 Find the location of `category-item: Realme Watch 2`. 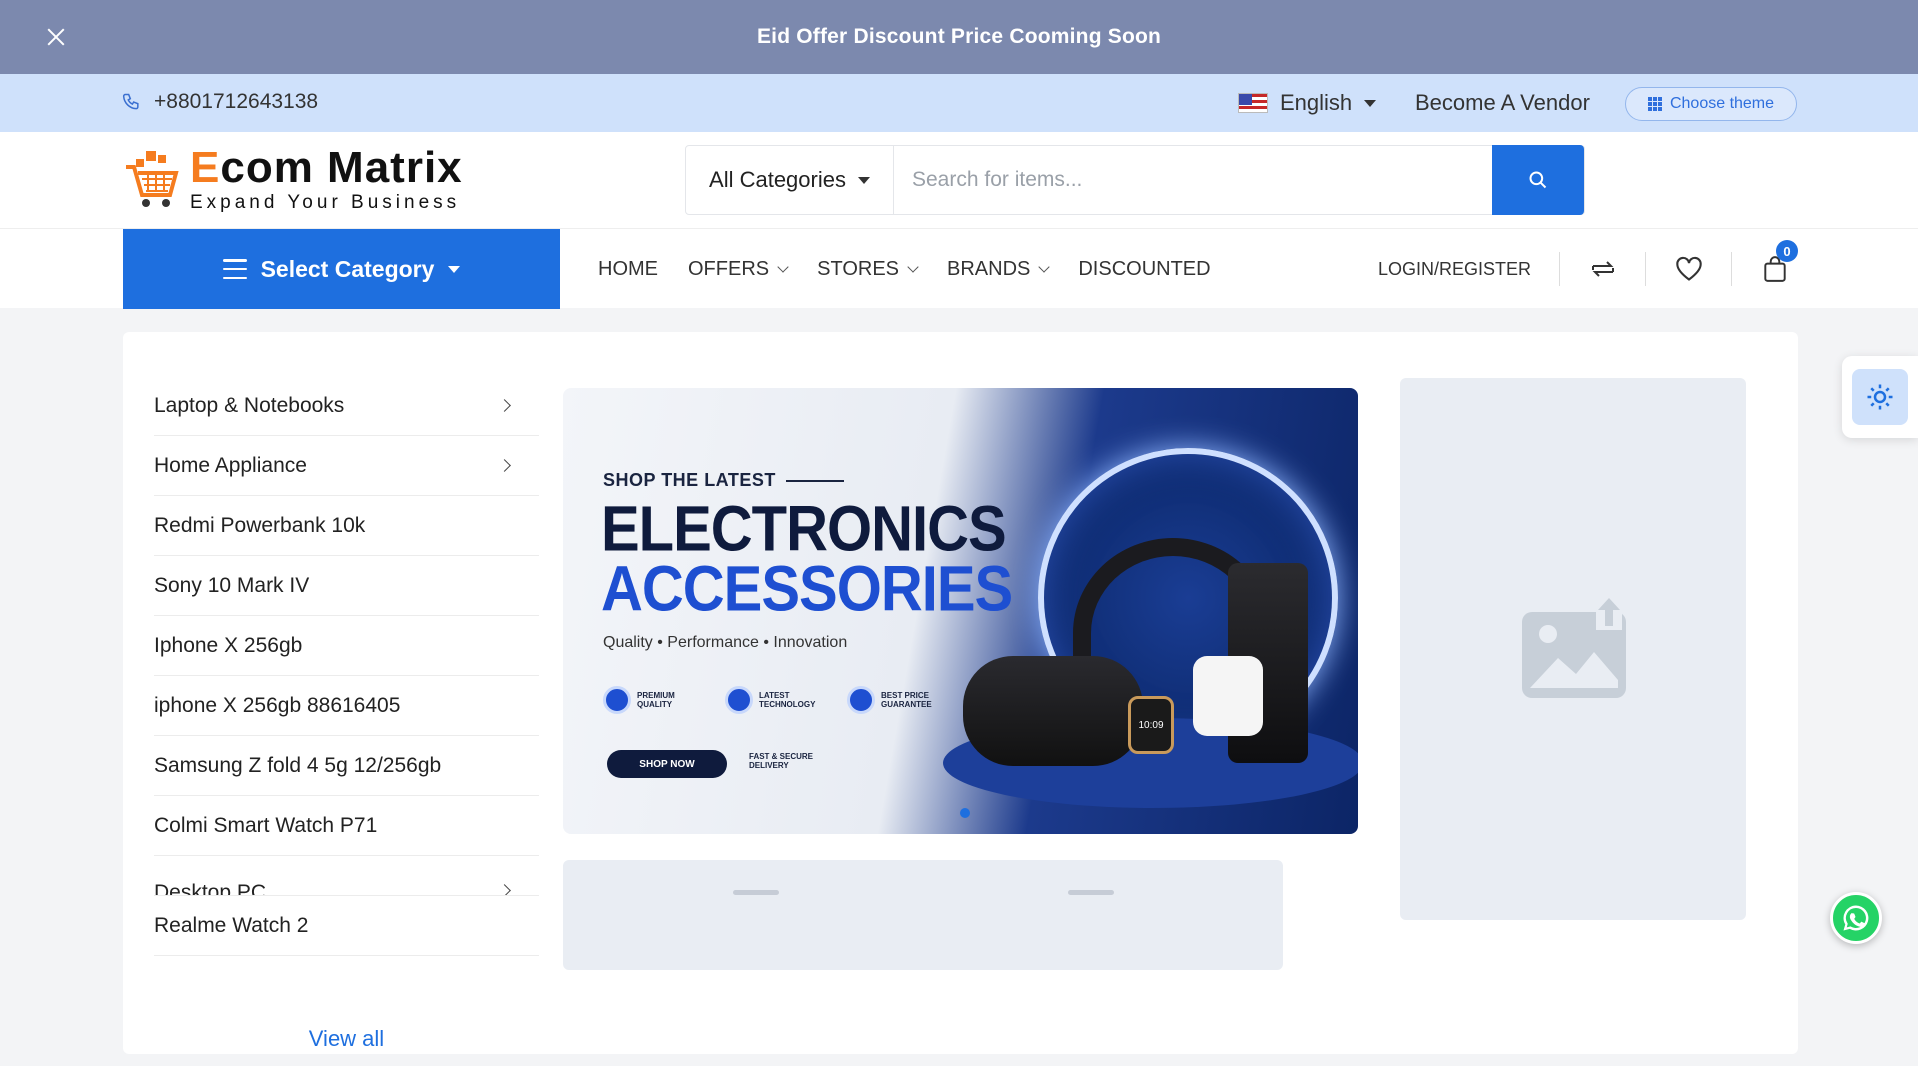

category-item: Realme Watch 2 is located at coordinates (346, 926).